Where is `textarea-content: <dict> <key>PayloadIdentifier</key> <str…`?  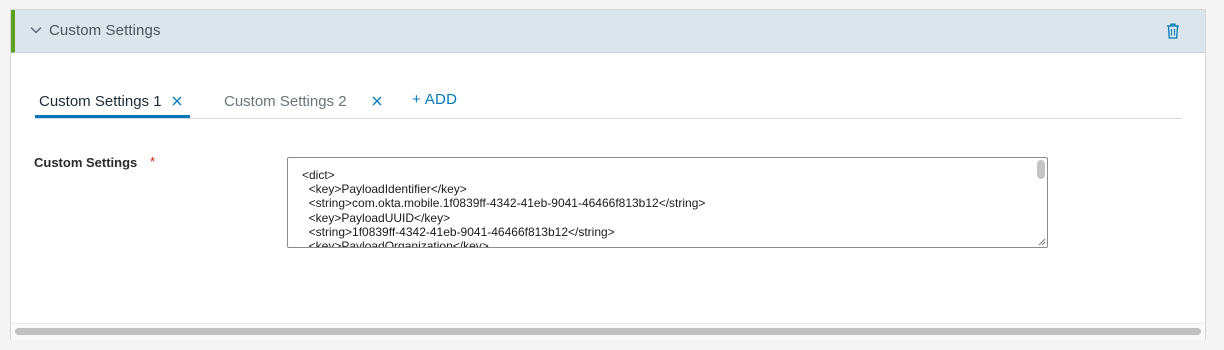 textarea-content: <dict> <key>PayloadIdentifier</key> <str… is located at coordinates (504, 208).